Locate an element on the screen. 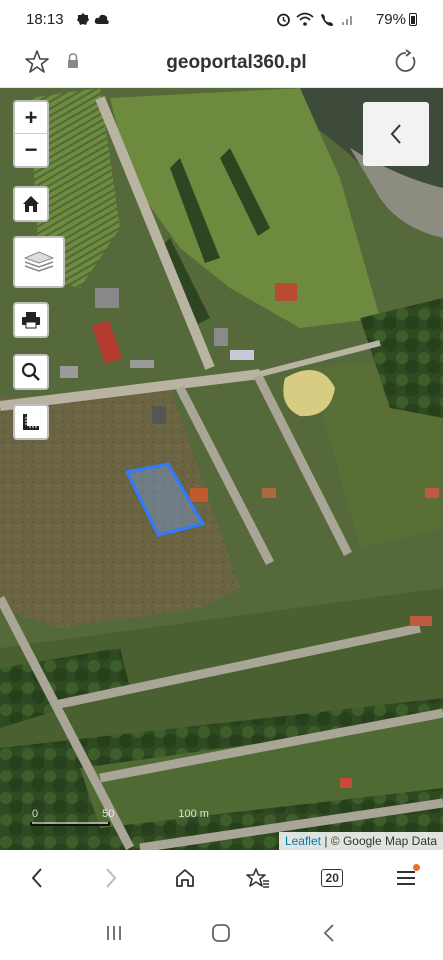  layers-control is located at coordinates (39, 262).